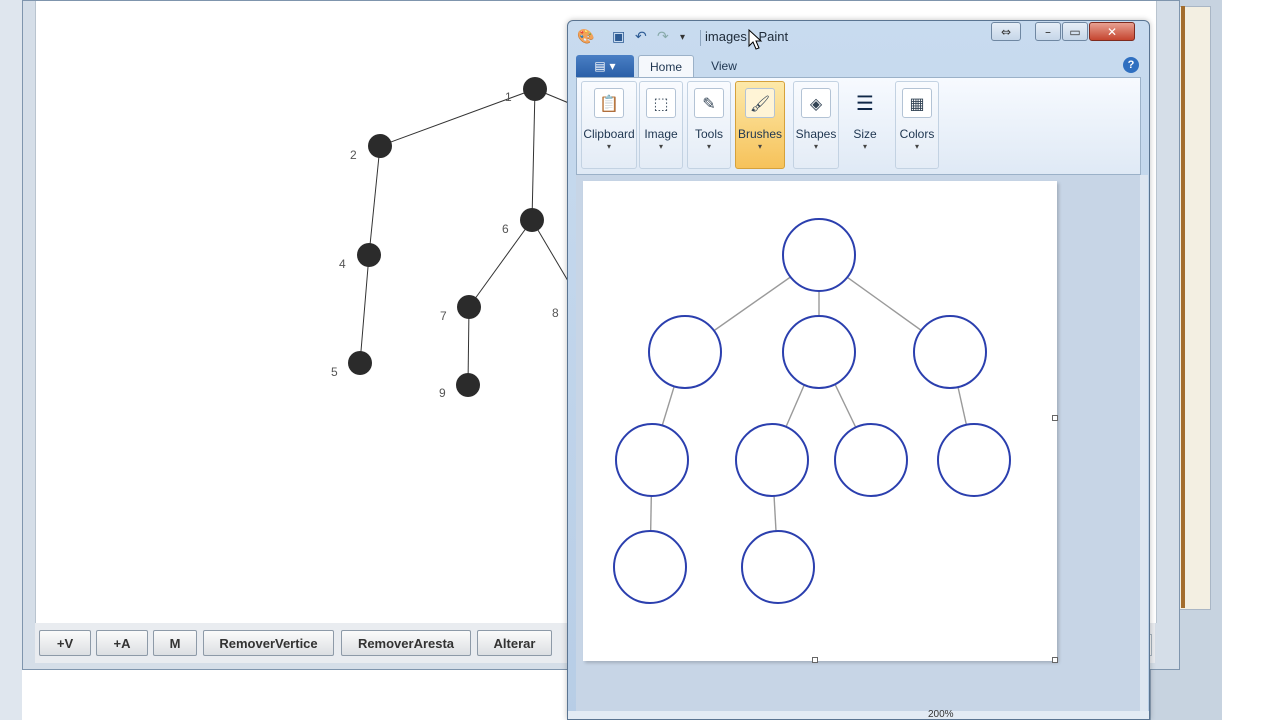  I want to click on brushes-icon: 🖌, so click(760, 103).